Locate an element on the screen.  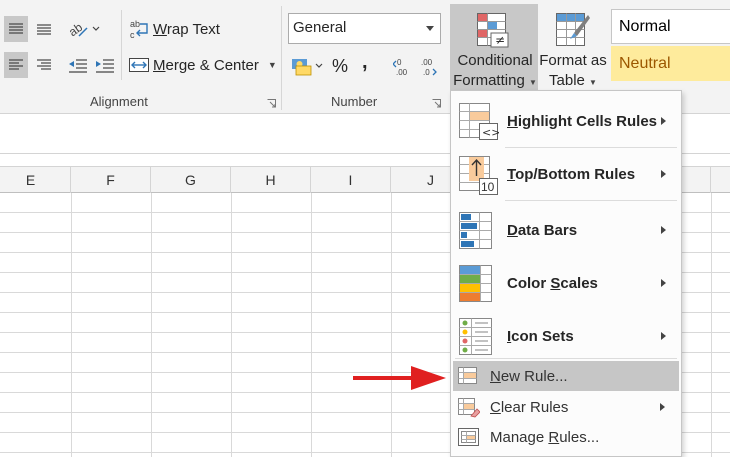
decrease-decimal-button: .00 .0 is located at coordinates (430, 66).